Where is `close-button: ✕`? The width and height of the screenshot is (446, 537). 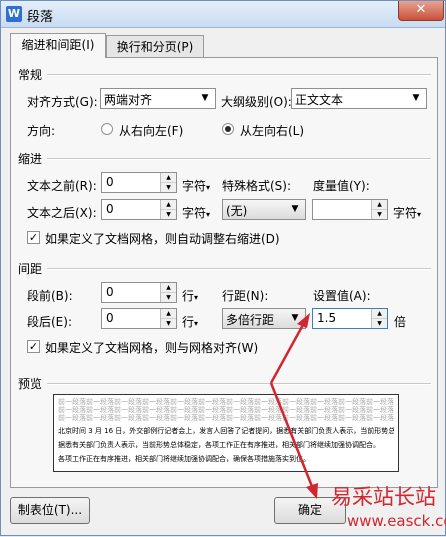 close-button: ✕ is located at coordinates (421, 11).